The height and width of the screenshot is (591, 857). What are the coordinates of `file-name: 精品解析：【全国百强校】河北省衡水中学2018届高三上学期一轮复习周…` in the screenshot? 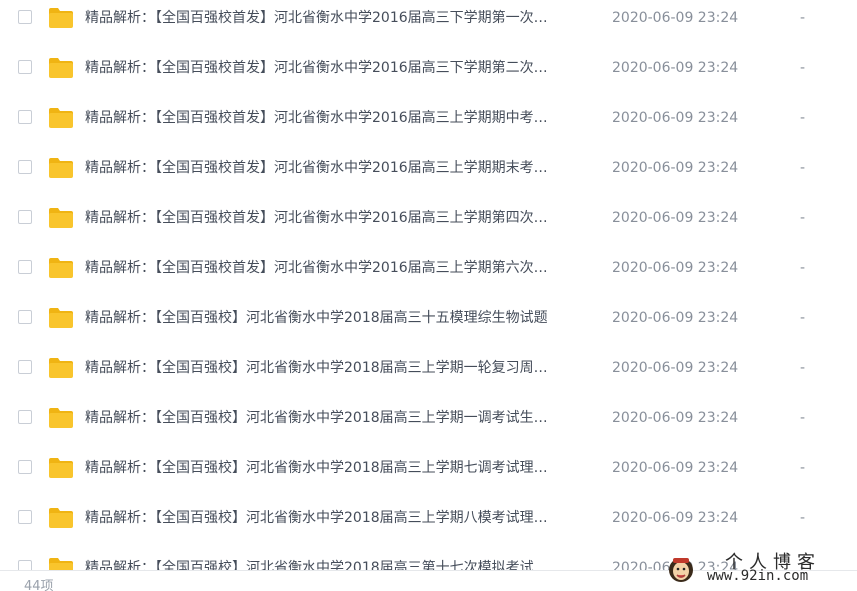 It's located at (337, 368).